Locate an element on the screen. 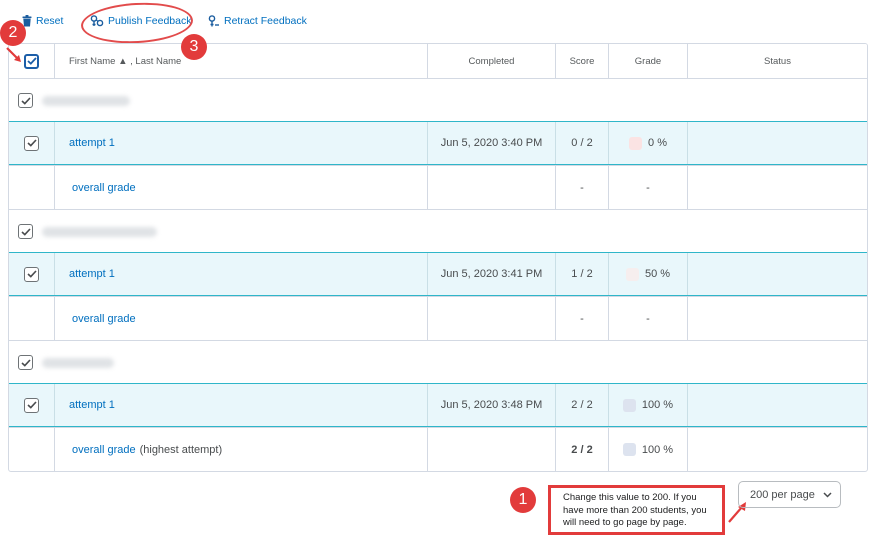 This screenshot has height=537, width=876. annotation-badge-3: 3 is located at coordinates (194, 47).